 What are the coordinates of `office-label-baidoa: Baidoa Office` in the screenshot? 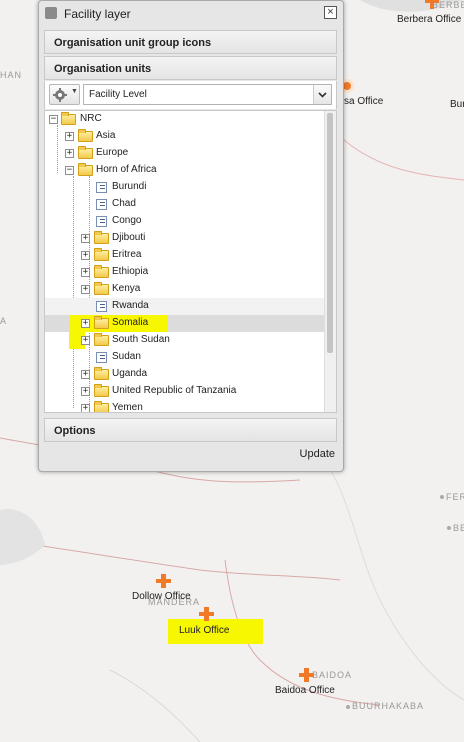 It's located at (305, 690).